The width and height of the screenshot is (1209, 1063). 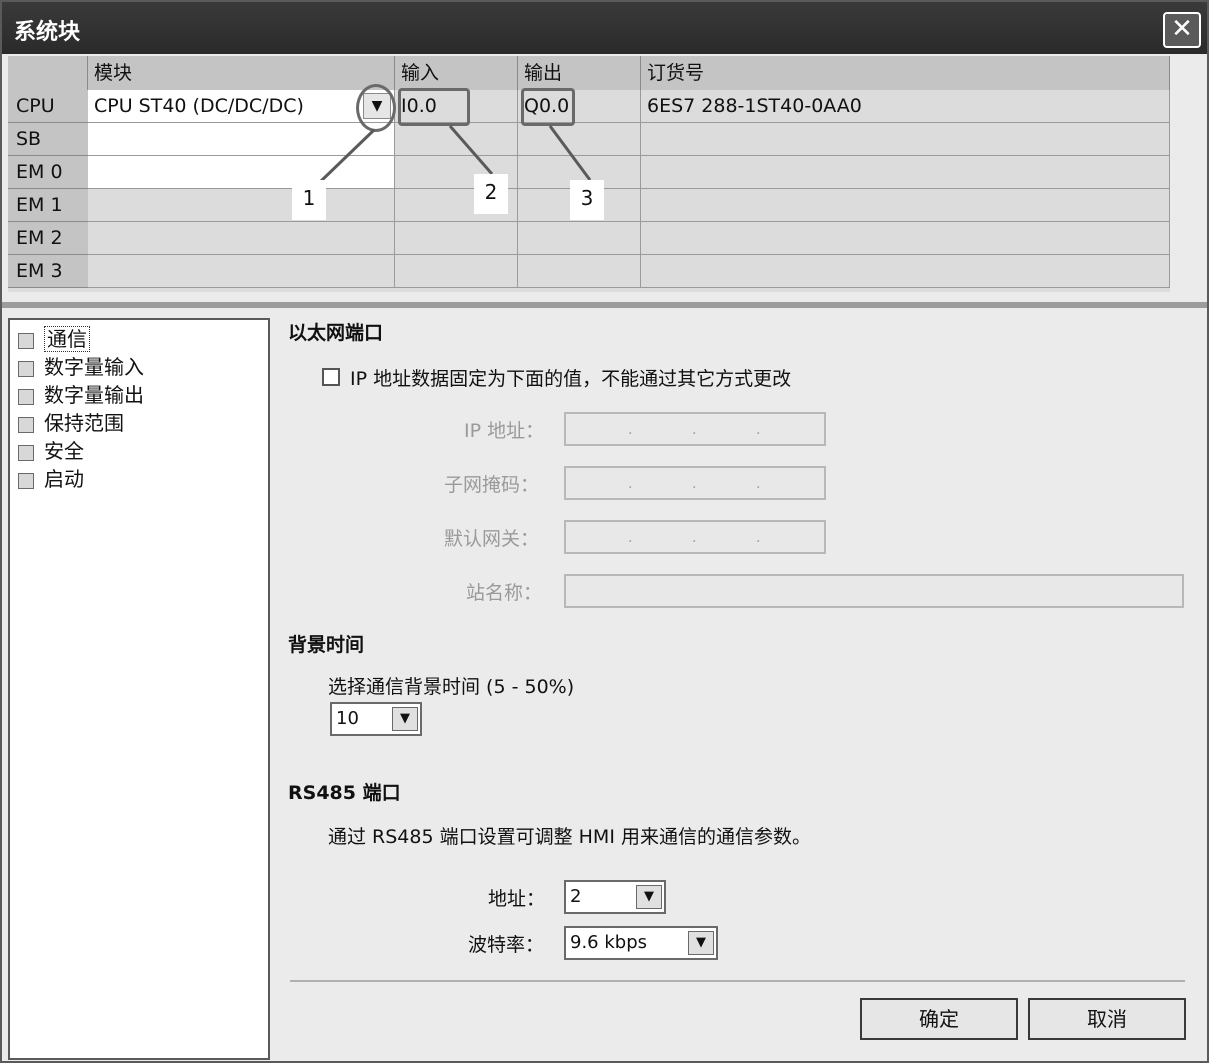 I want to click on rs485-section-title: RS485 端口, so click(x=344, y=793).